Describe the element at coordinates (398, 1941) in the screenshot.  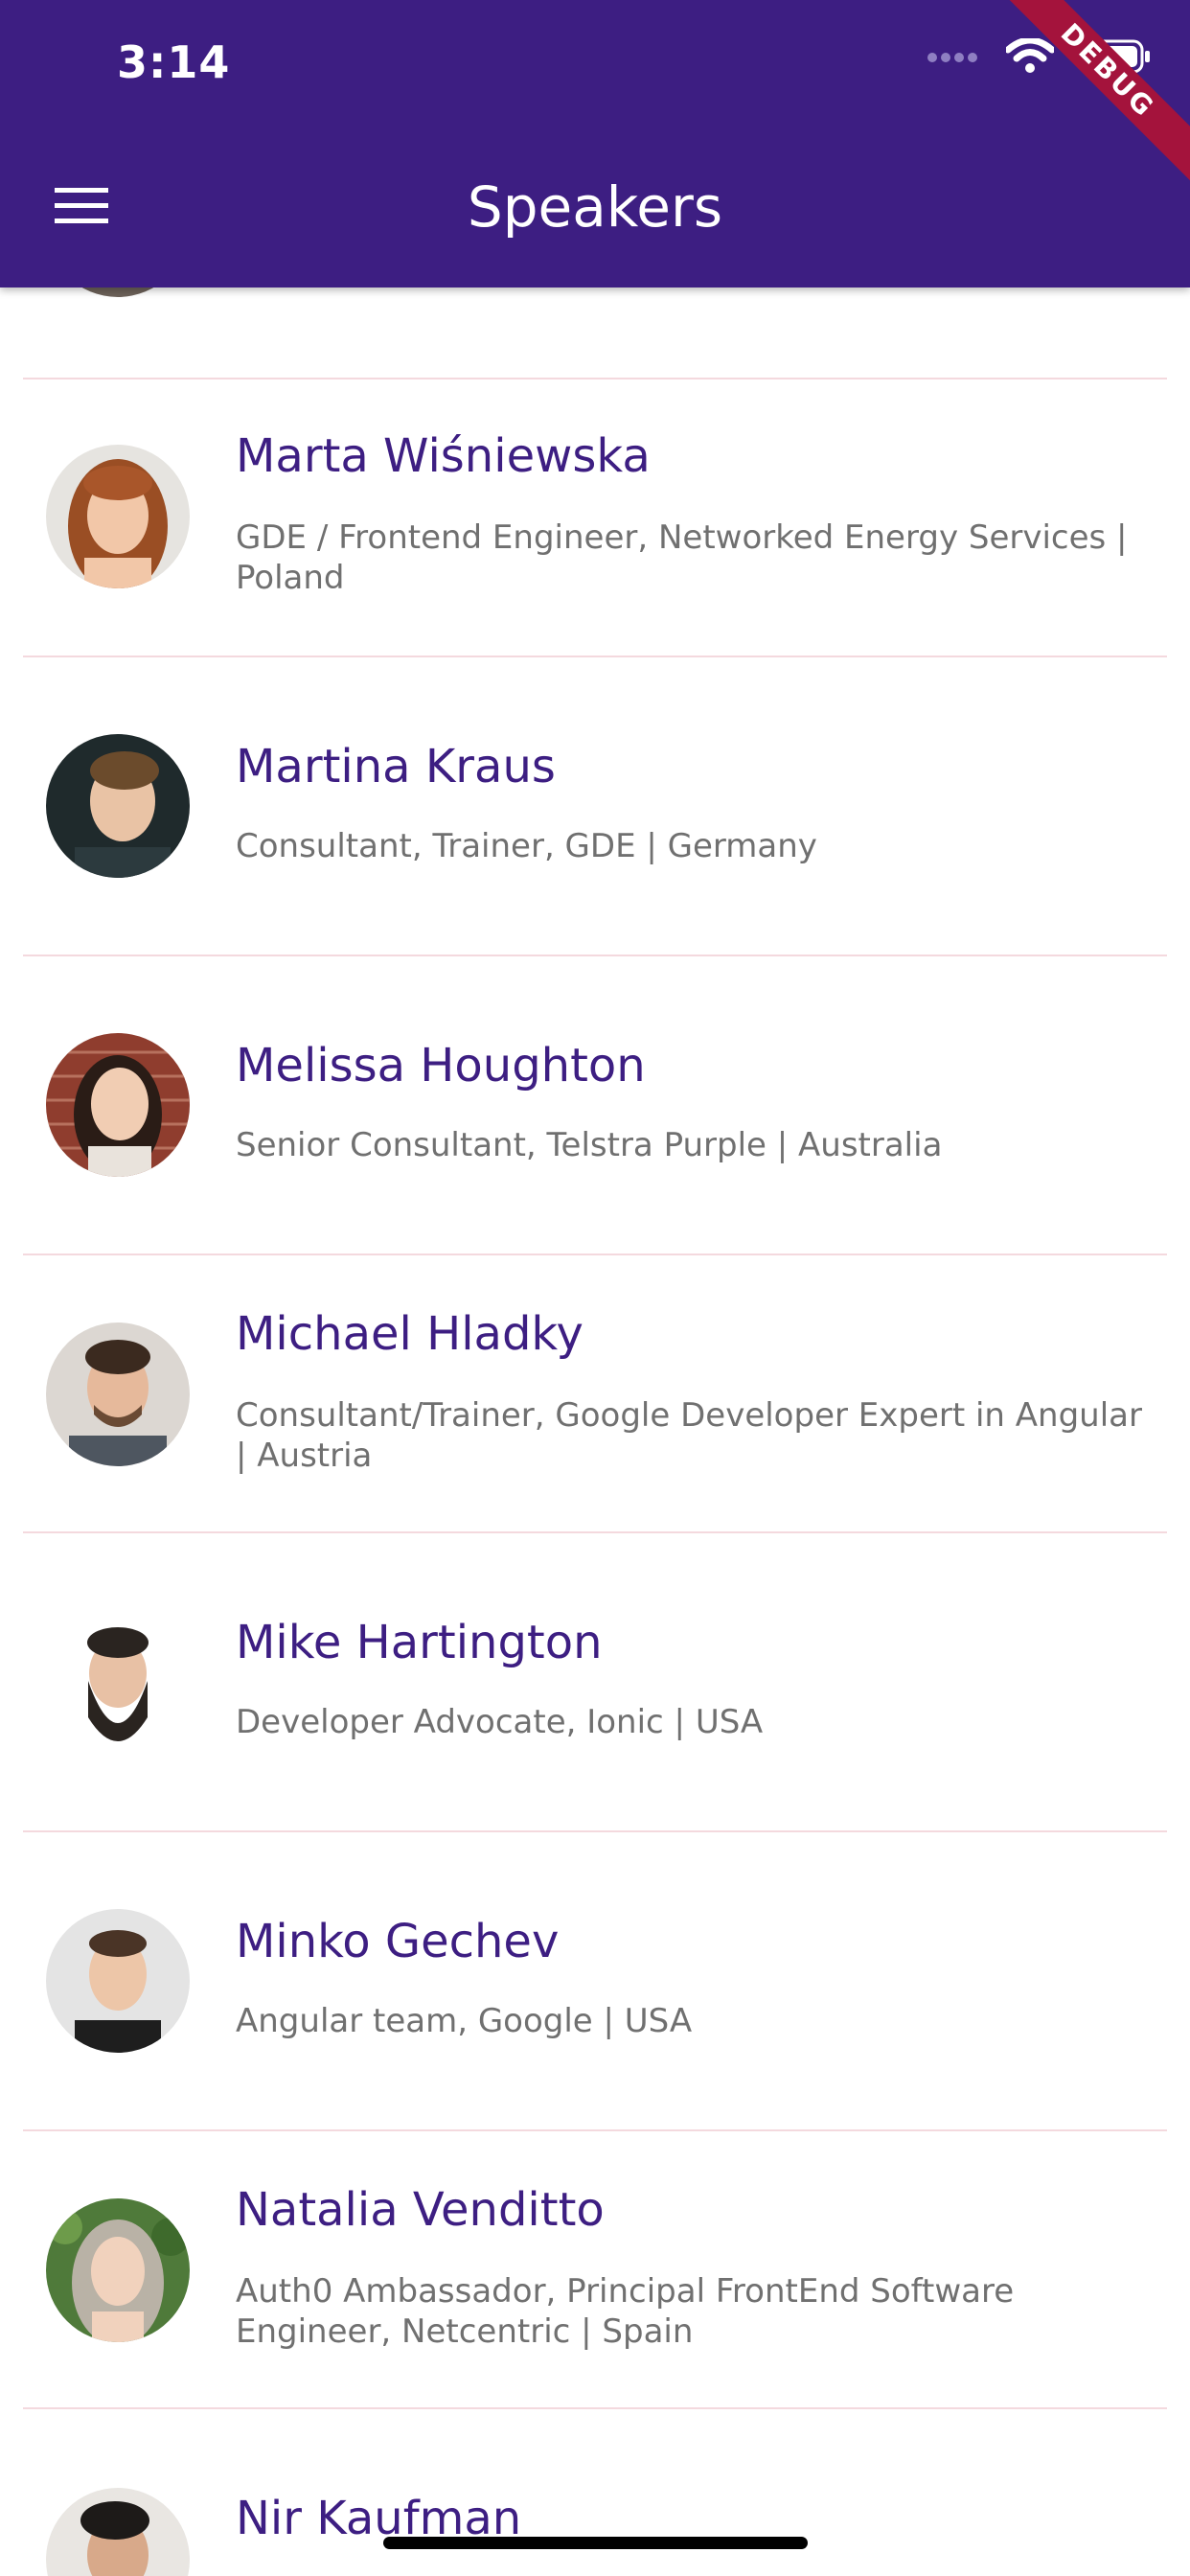
I see `speaker-name: Minko Gechev` at that location.